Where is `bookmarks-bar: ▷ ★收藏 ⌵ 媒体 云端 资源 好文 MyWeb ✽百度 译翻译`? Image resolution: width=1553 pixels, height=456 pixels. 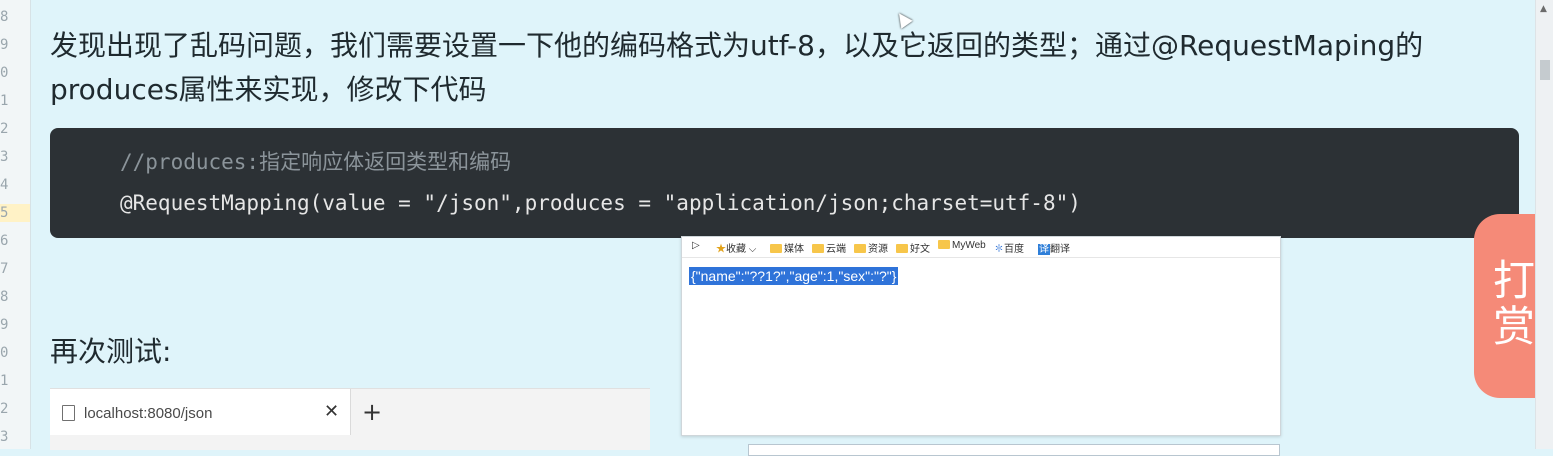 bookmarks-bar: ▷ ★收藏 ⌵ 媒体 云端 资源 好文 MyWeb ✽百度 译翻译 is located at coordinates (981, 247).